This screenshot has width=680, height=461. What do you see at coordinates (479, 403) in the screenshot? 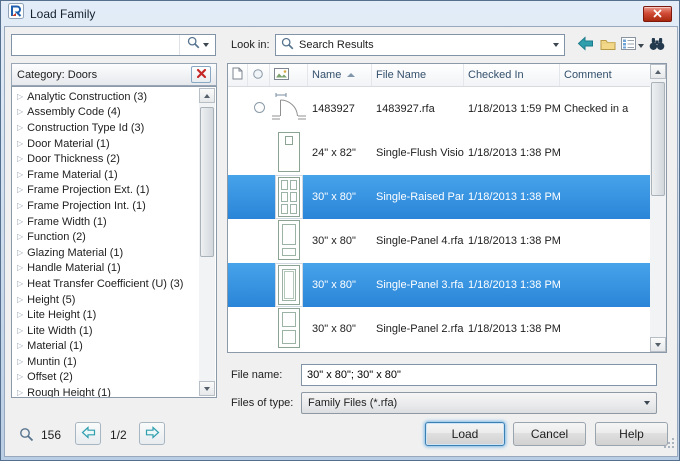
I see `files-of-type-select: Family Files (*.rfa)` at bounding box center [479, 403].